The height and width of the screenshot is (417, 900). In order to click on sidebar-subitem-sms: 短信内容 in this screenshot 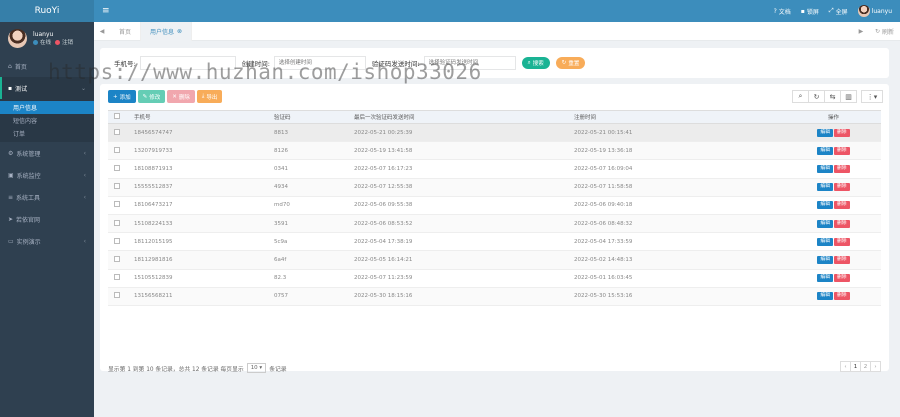, I will do `click(47, 120)`.